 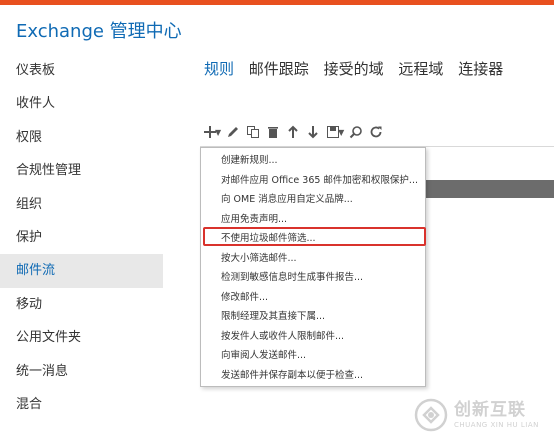 I want to click on sidebar-item-public-folders: 公用文件夹, so click(x=81, y=337).